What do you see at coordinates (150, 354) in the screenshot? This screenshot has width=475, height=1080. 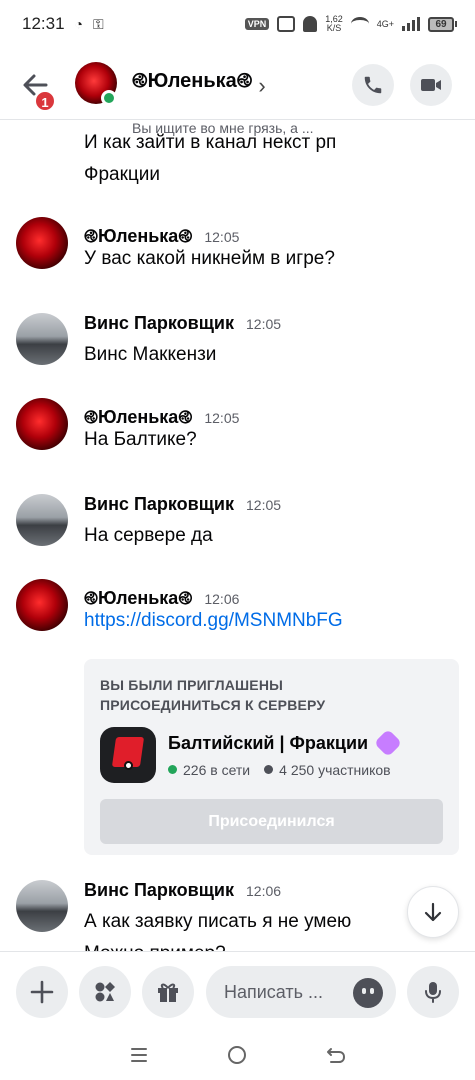 I see `message-text: Винс Маккензи` at bounding box center [150, 354].